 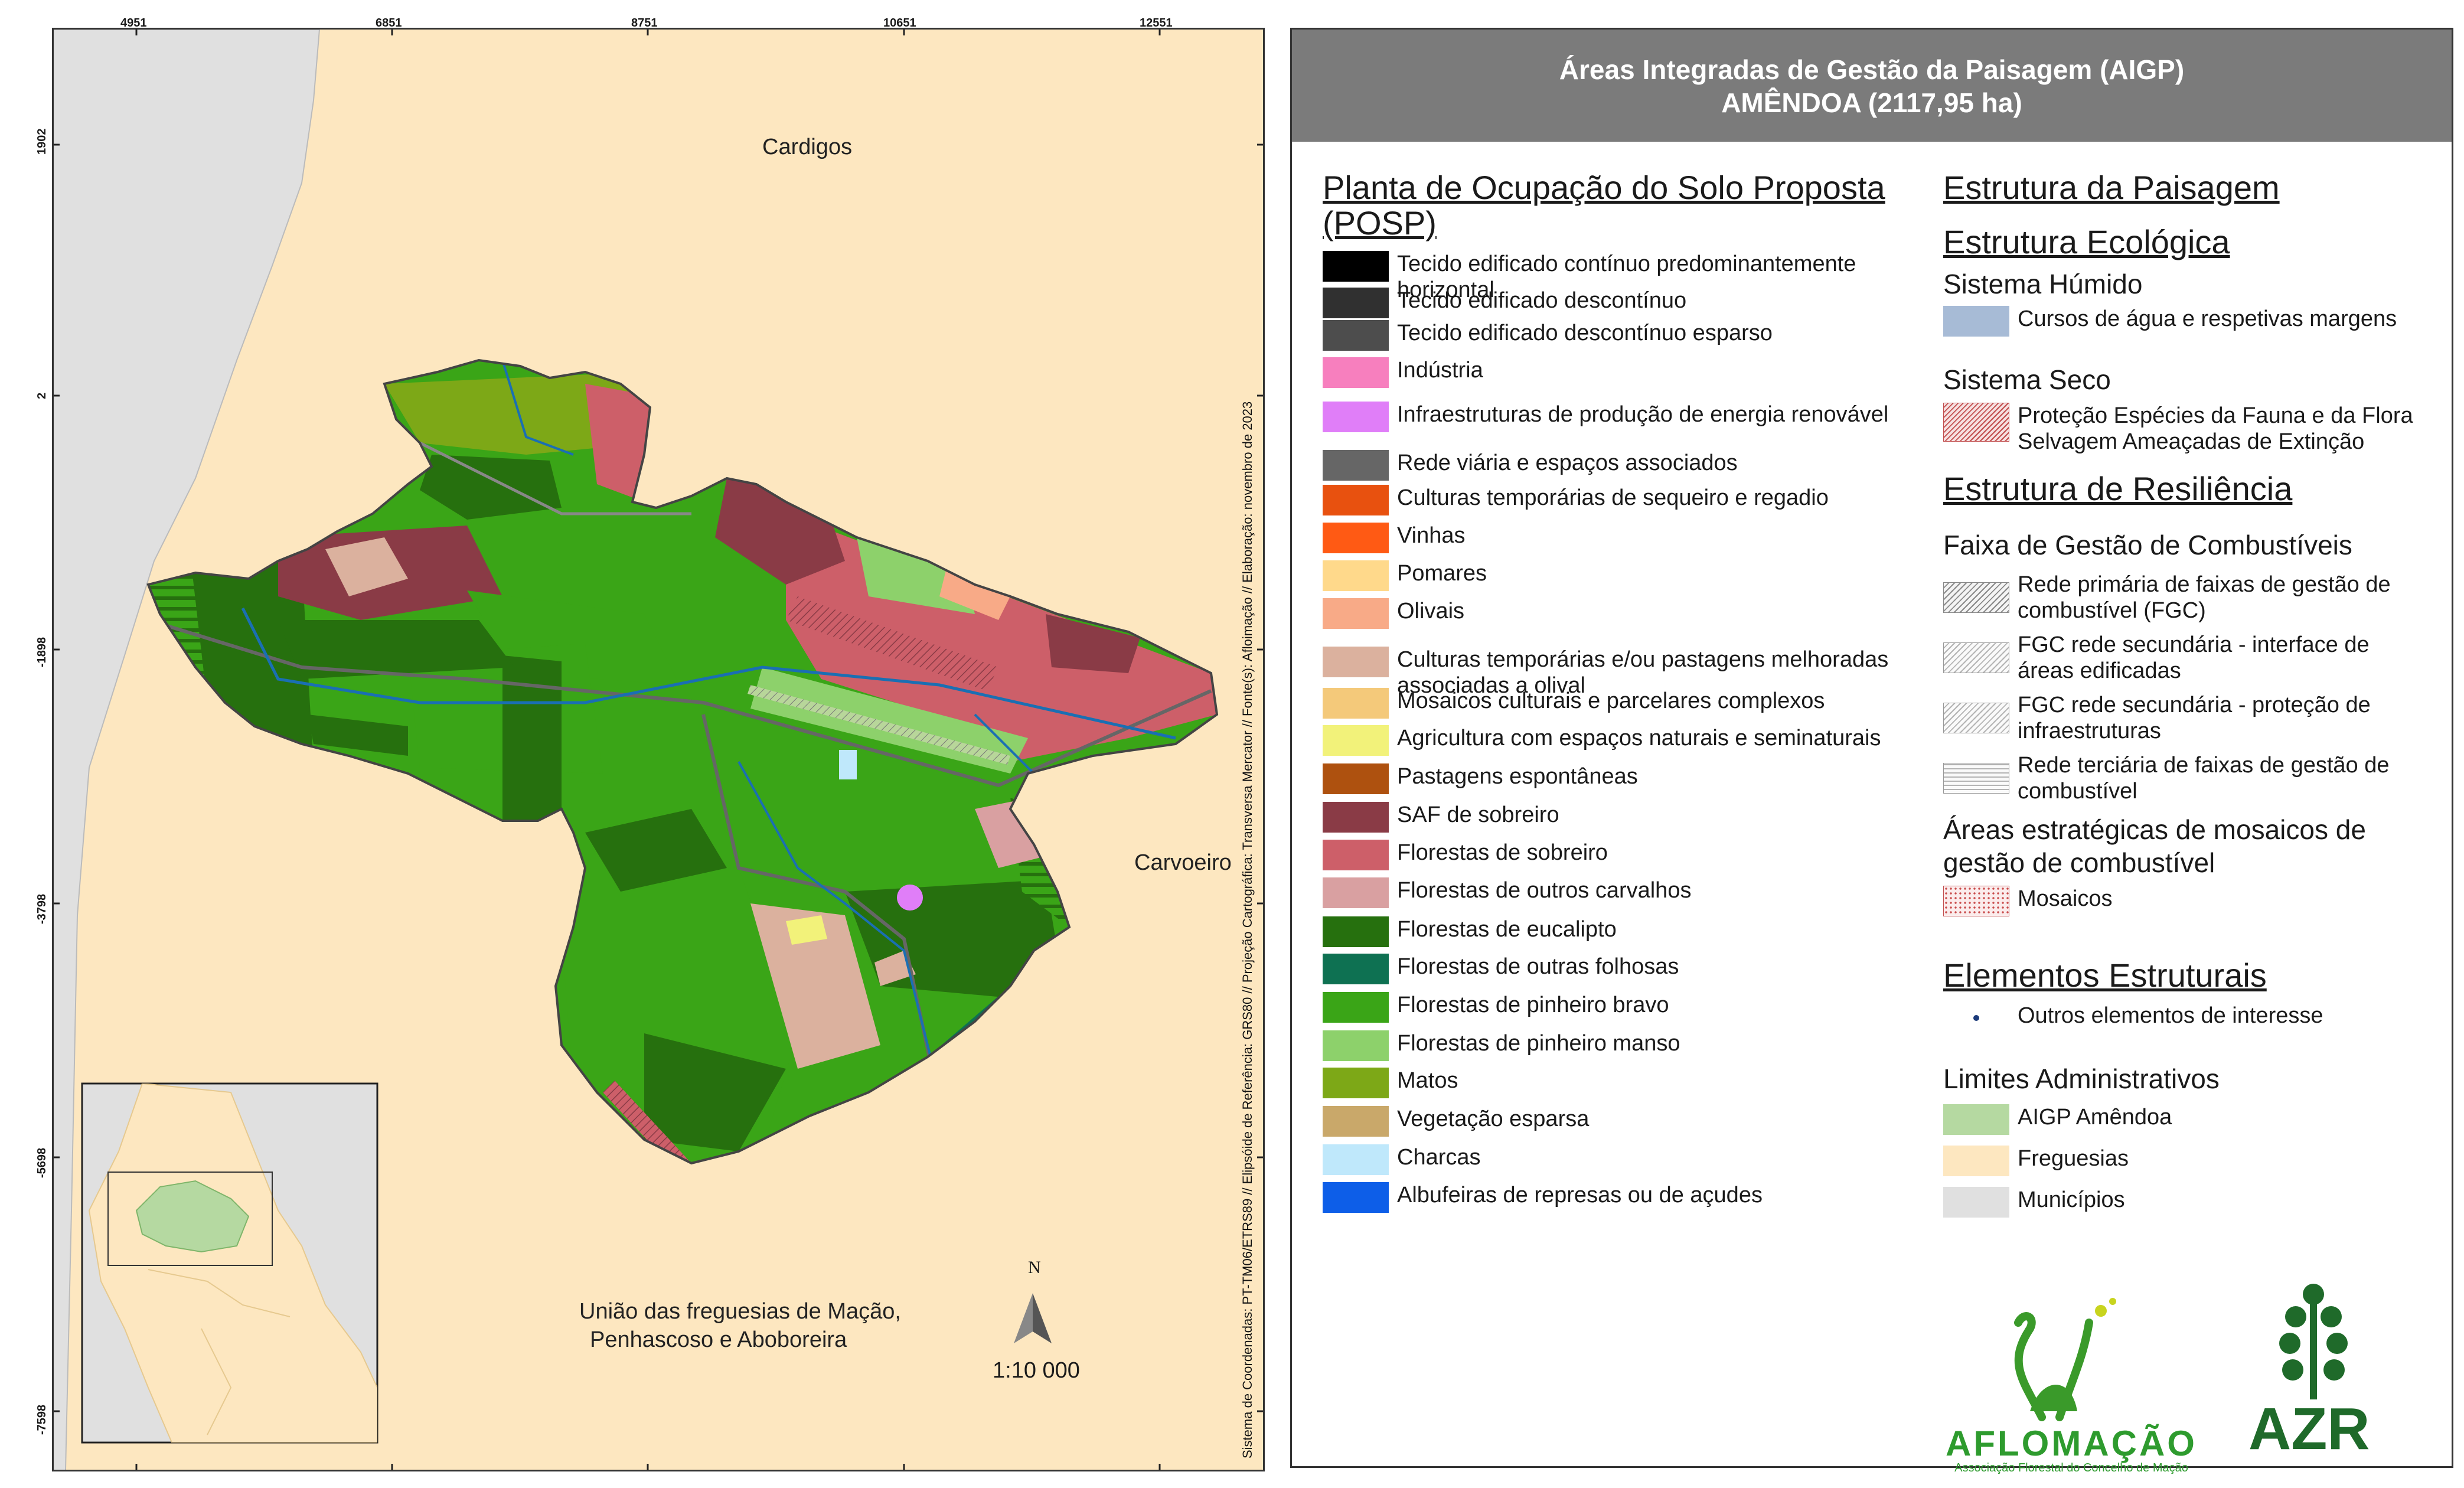 I want to click on mosaicos-title-line1: Áreas estratégicas de mosaicos de, so click(x=2155, y=829).